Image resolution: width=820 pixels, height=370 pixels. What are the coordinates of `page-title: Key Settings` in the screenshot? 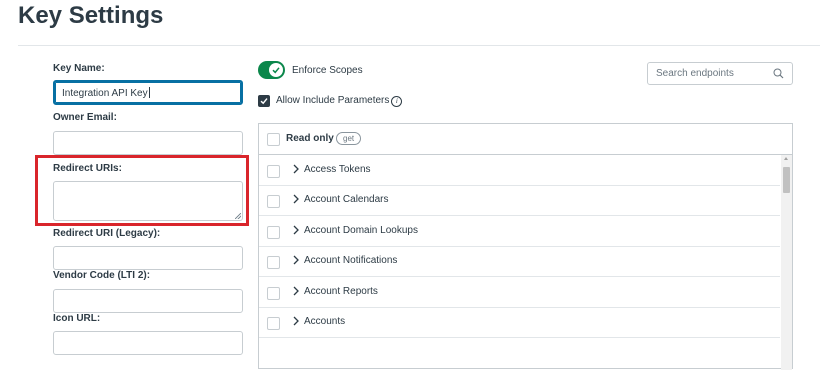 It's located at (91, 15).